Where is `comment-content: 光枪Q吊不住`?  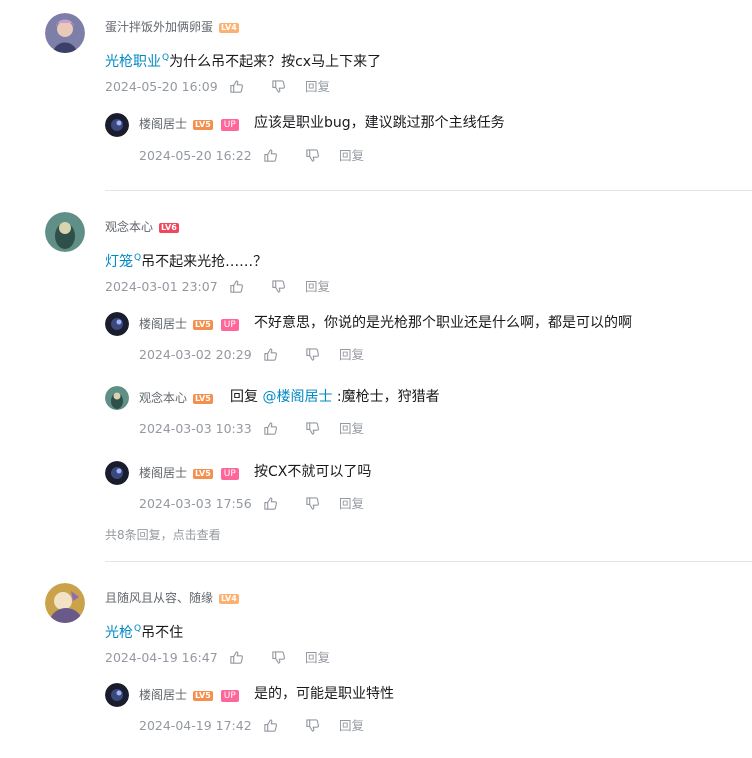
comment-content: 光枪Q吊不住 is located at coordinates (144, 631).